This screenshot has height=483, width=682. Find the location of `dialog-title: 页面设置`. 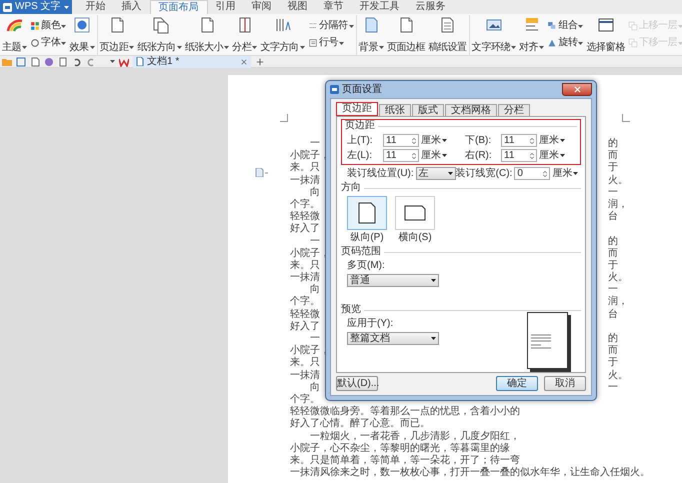

dialog-title: 页面设置 is located at coordinates (362, 90).